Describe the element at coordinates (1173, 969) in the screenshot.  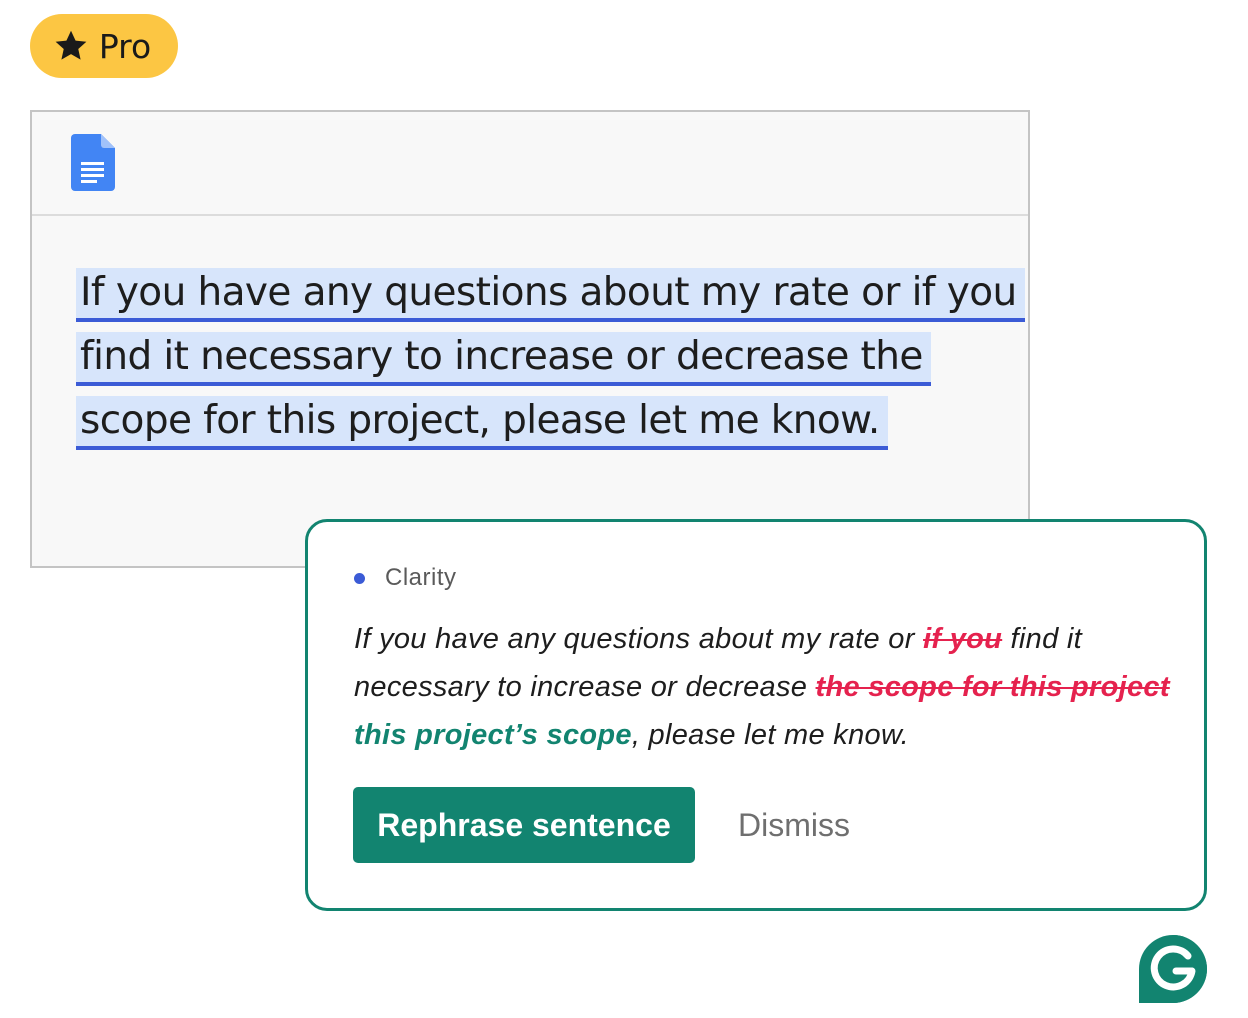
I see `grammarly-logo-icon` at that location.